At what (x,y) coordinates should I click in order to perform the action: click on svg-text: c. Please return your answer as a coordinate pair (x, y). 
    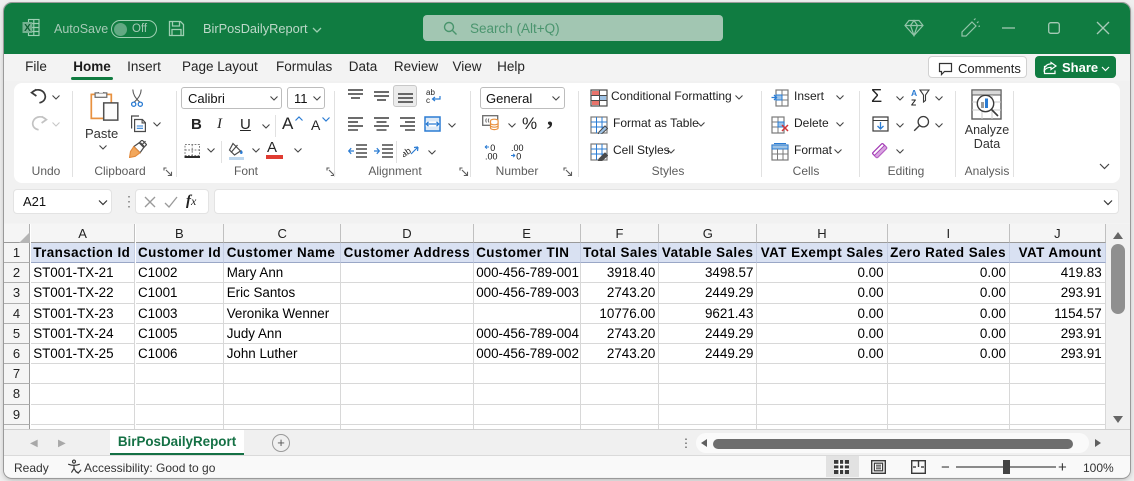
    Looking at the image, I should click on (428, 100).